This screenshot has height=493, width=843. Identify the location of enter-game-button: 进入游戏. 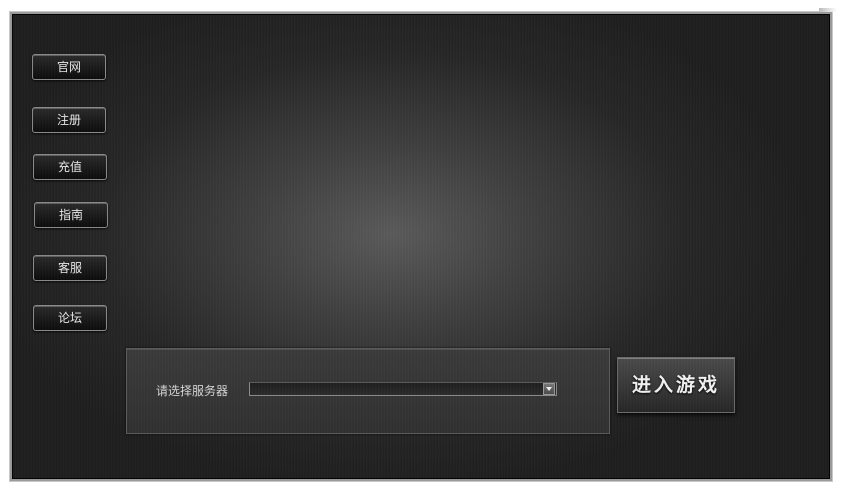
(676, 385).